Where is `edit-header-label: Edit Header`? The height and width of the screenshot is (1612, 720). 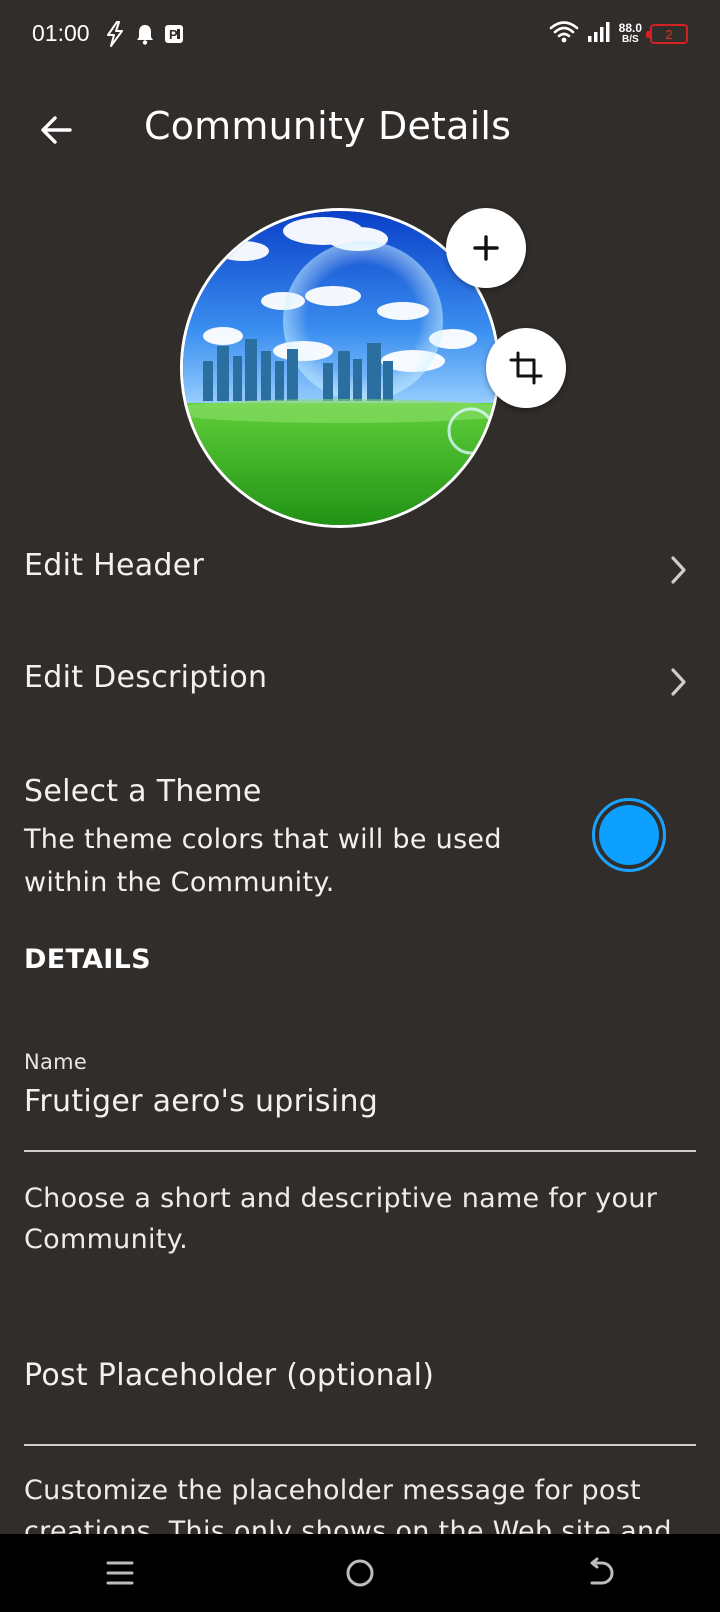
edit-header-label: Edit Header is located at coordinates (114, 565).